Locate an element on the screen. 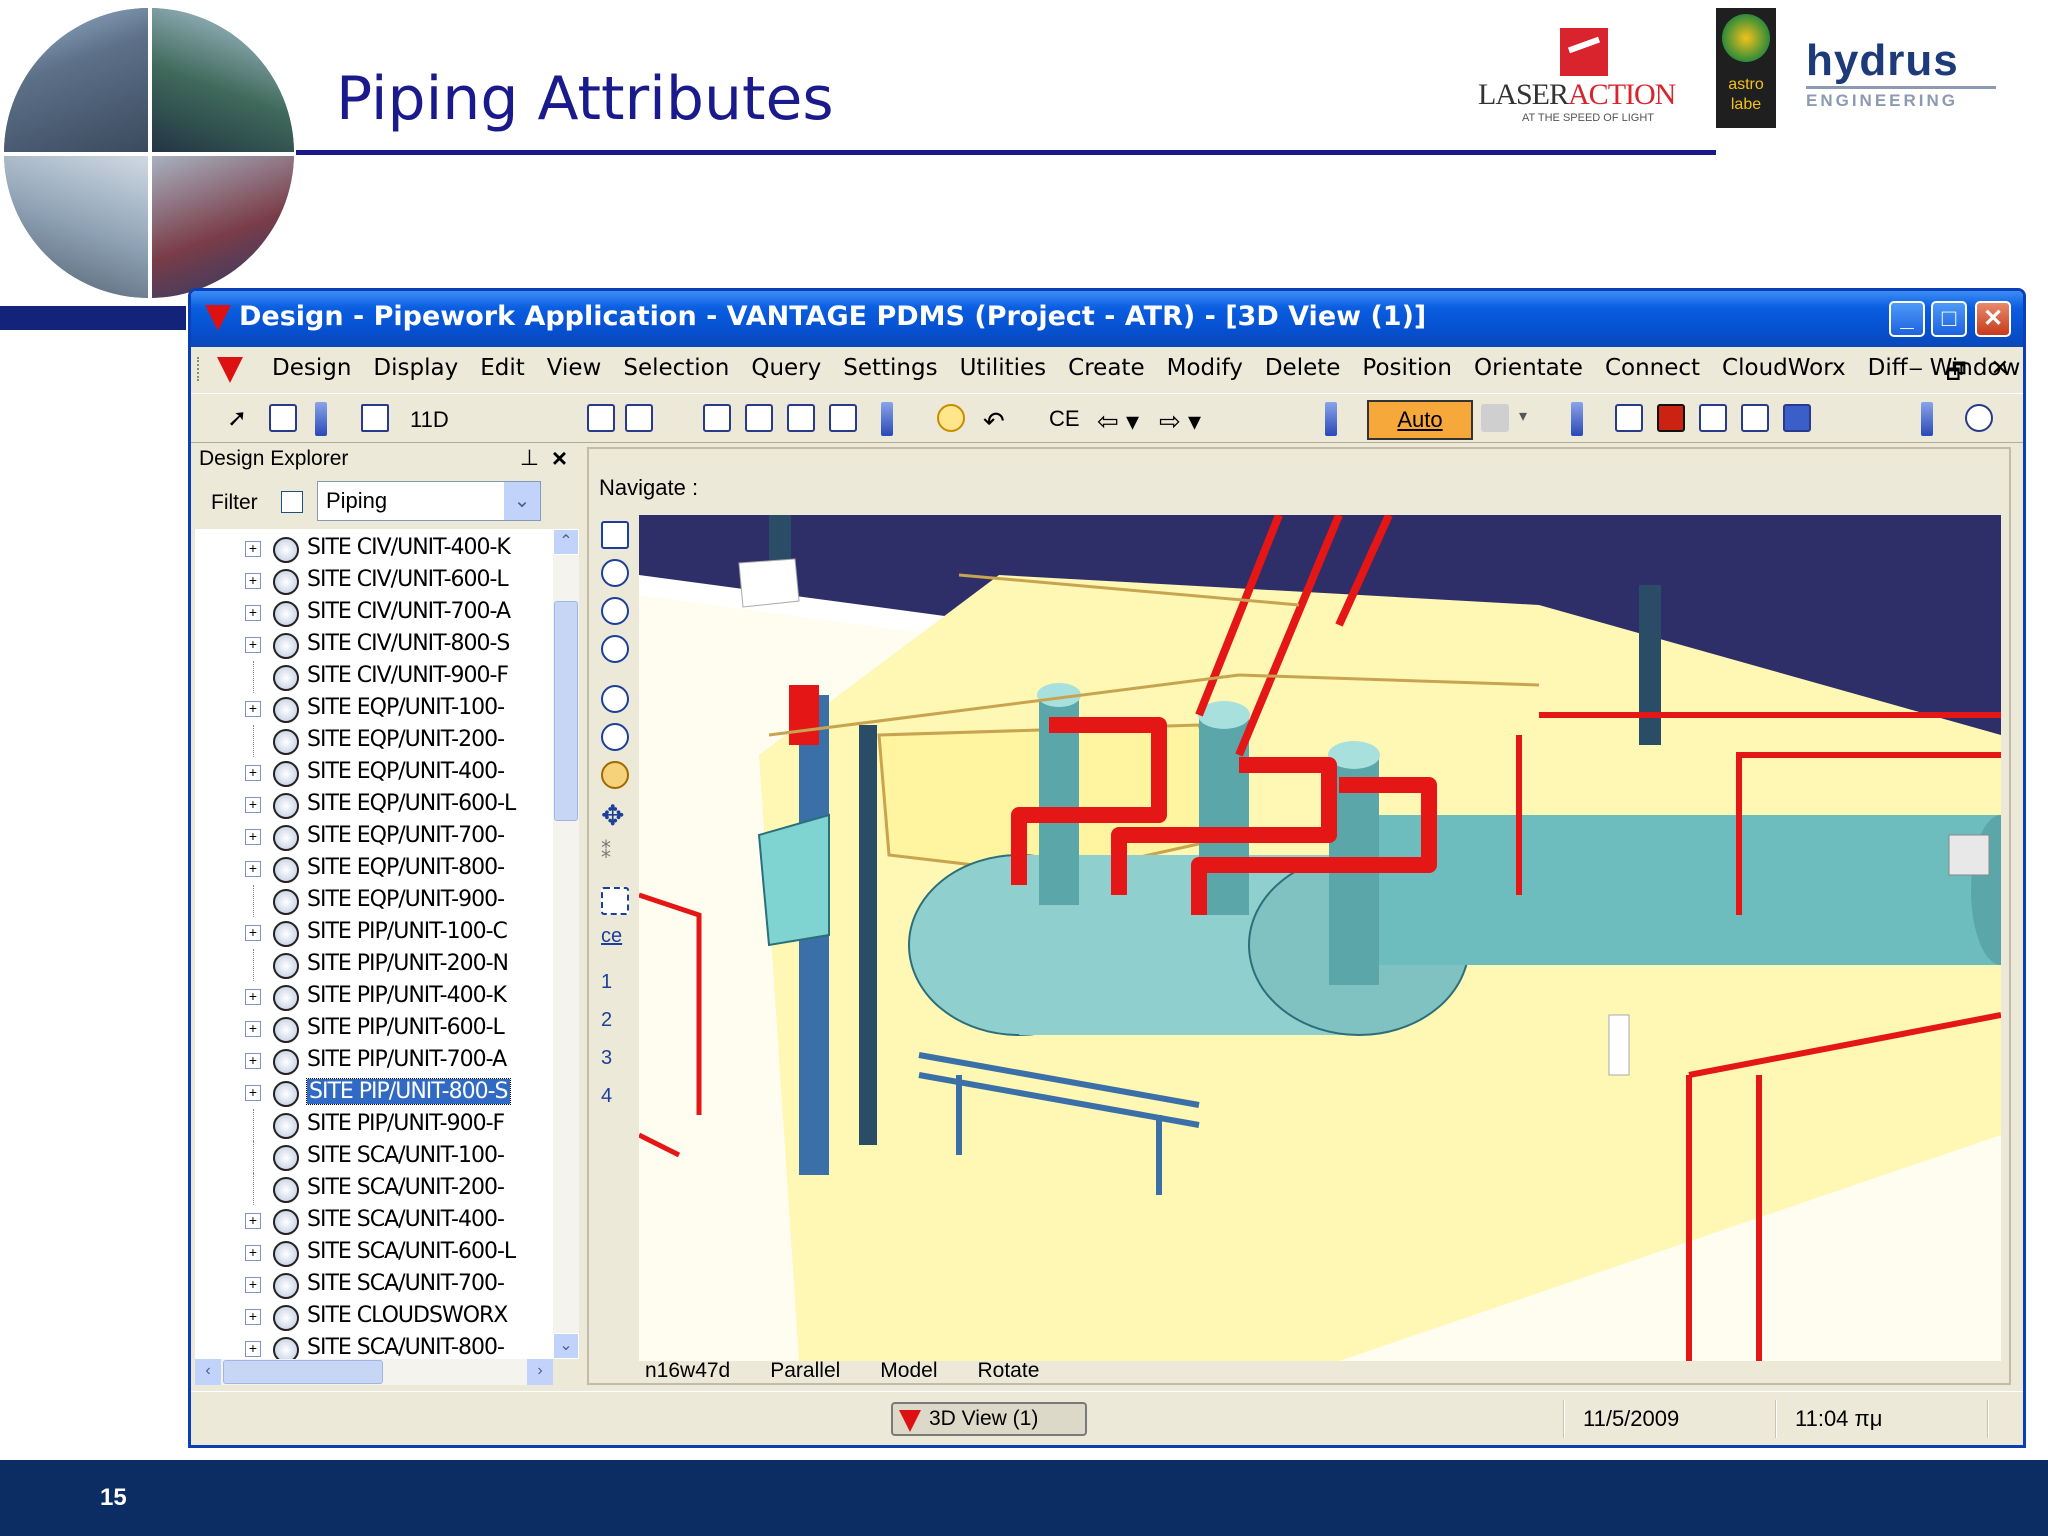 The width and height of the screenshot is (2048, 1536). mdi-minimize-button: – is located at coordinates (1916, 374).